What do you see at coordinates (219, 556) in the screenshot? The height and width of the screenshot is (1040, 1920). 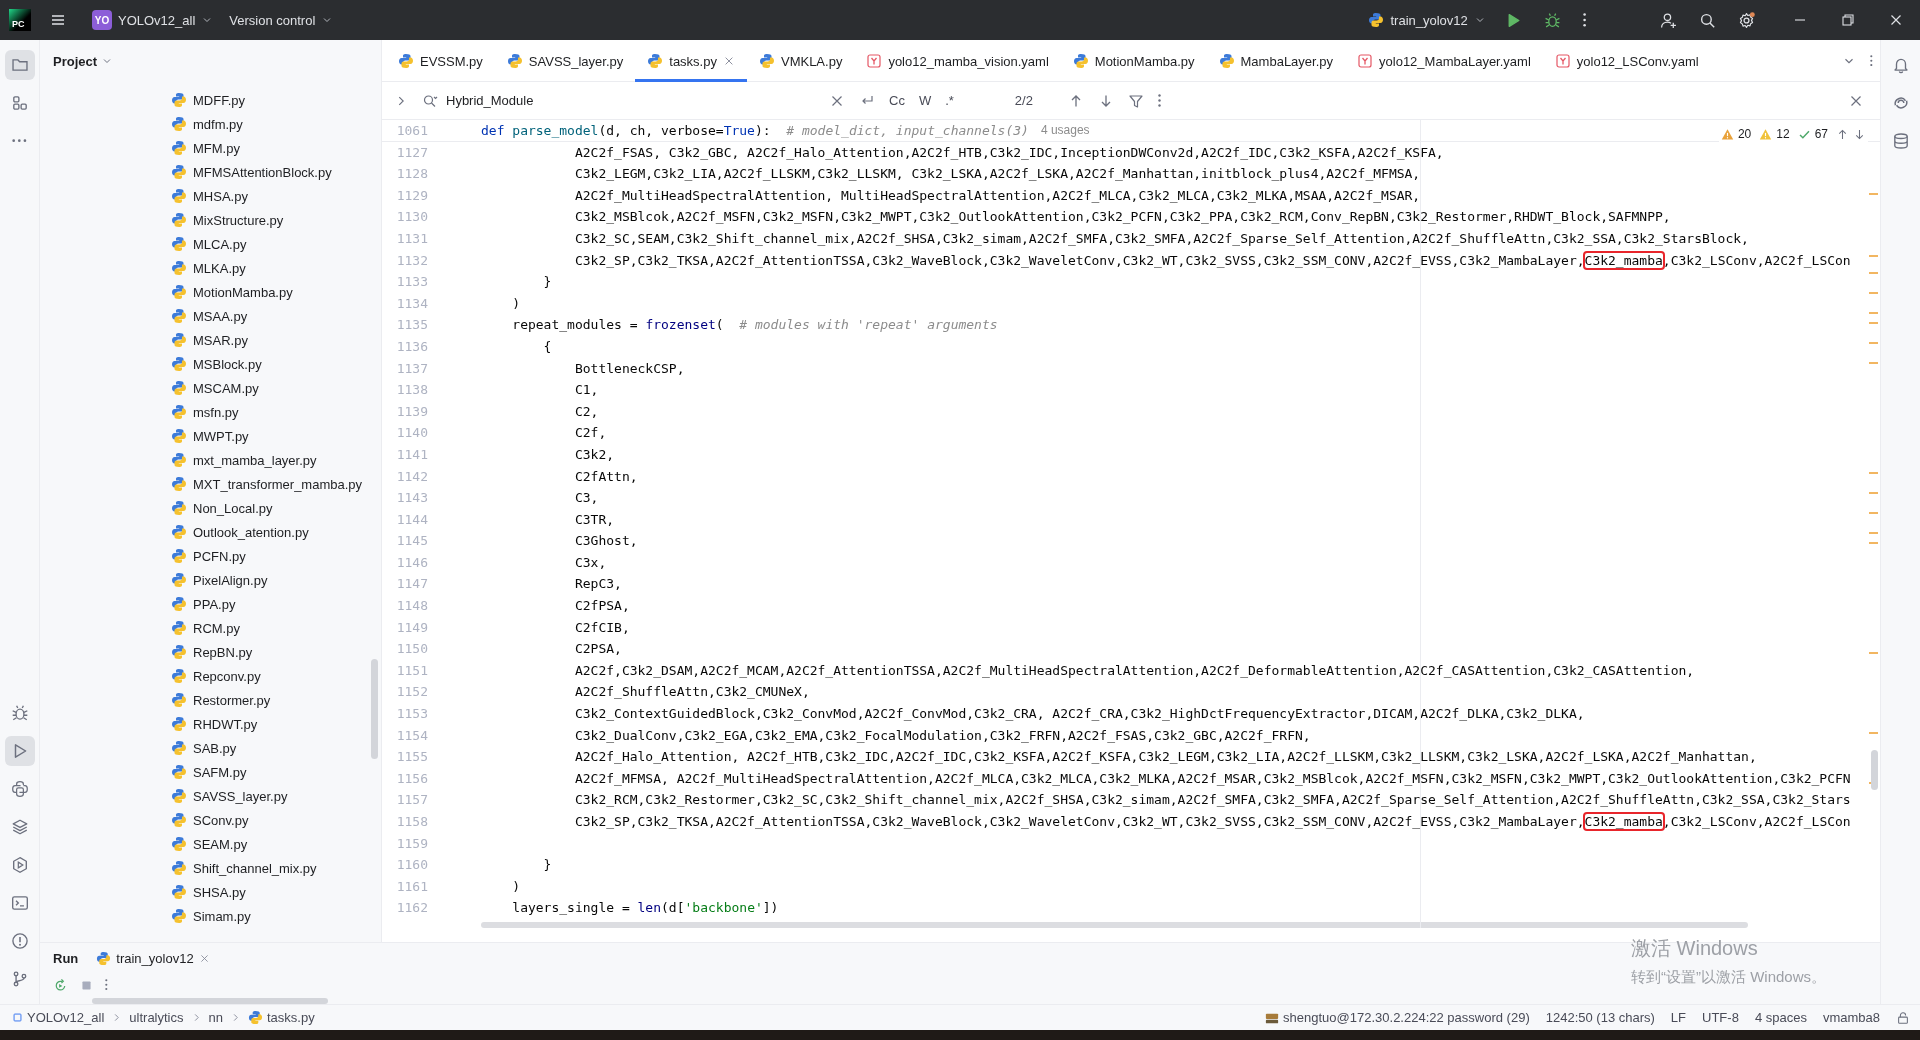 I see `file-name: PCFN.py` at bounding box center [219, 556].